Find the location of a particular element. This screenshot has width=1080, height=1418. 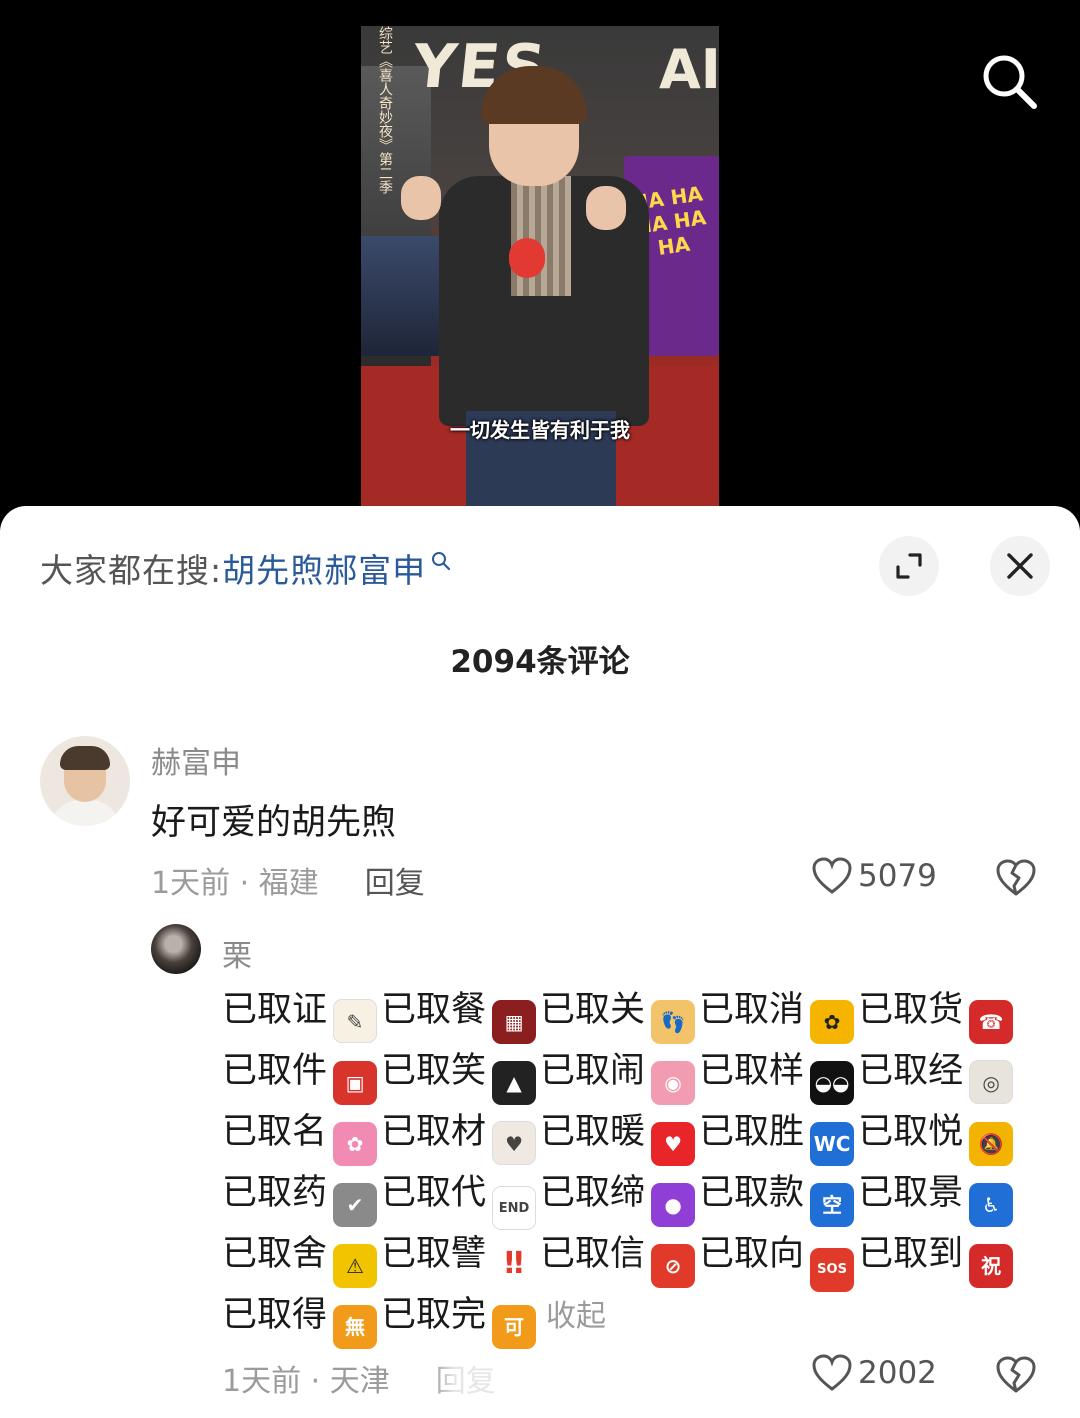

comment-username: 赫富申 is located at coordinates (196, 760).